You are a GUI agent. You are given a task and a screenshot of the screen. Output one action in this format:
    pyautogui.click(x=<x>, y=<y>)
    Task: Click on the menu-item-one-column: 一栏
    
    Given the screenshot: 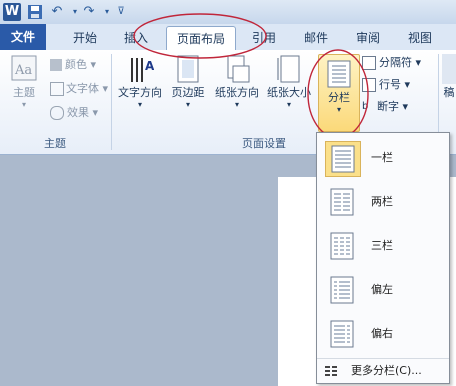 What is the action you would take?
    pyautogui.click(x=383, y=158)
    